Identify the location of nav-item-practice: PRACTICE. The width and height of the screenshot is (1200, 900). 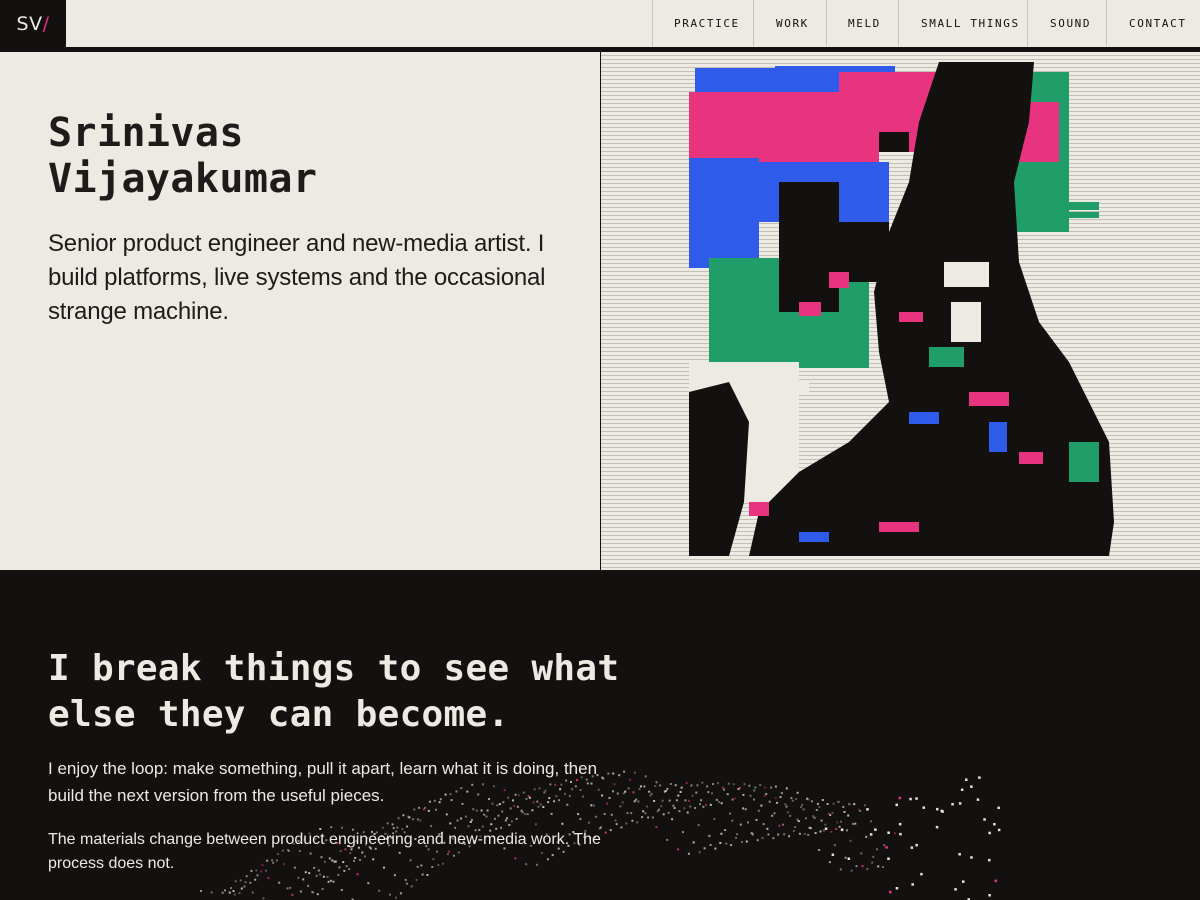
(702, 23).